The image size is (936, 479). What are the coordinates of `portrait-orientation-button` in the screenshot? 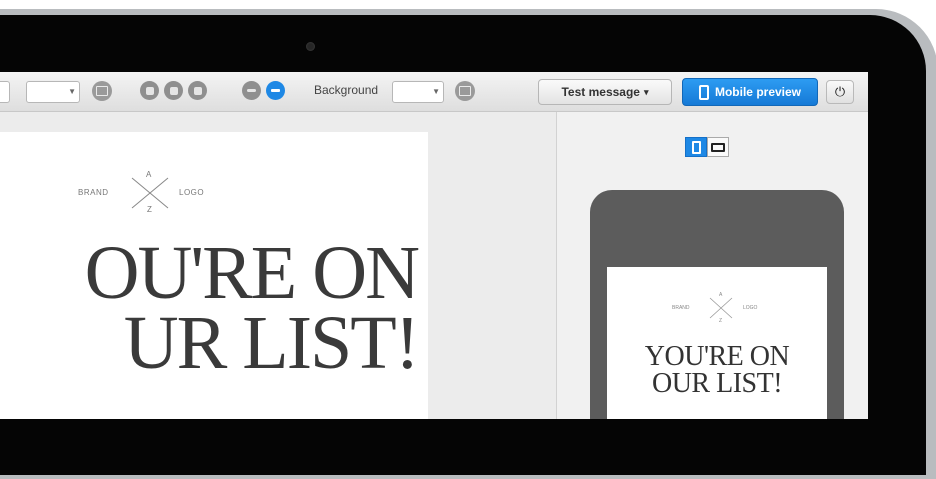 It's located at (696, 147).